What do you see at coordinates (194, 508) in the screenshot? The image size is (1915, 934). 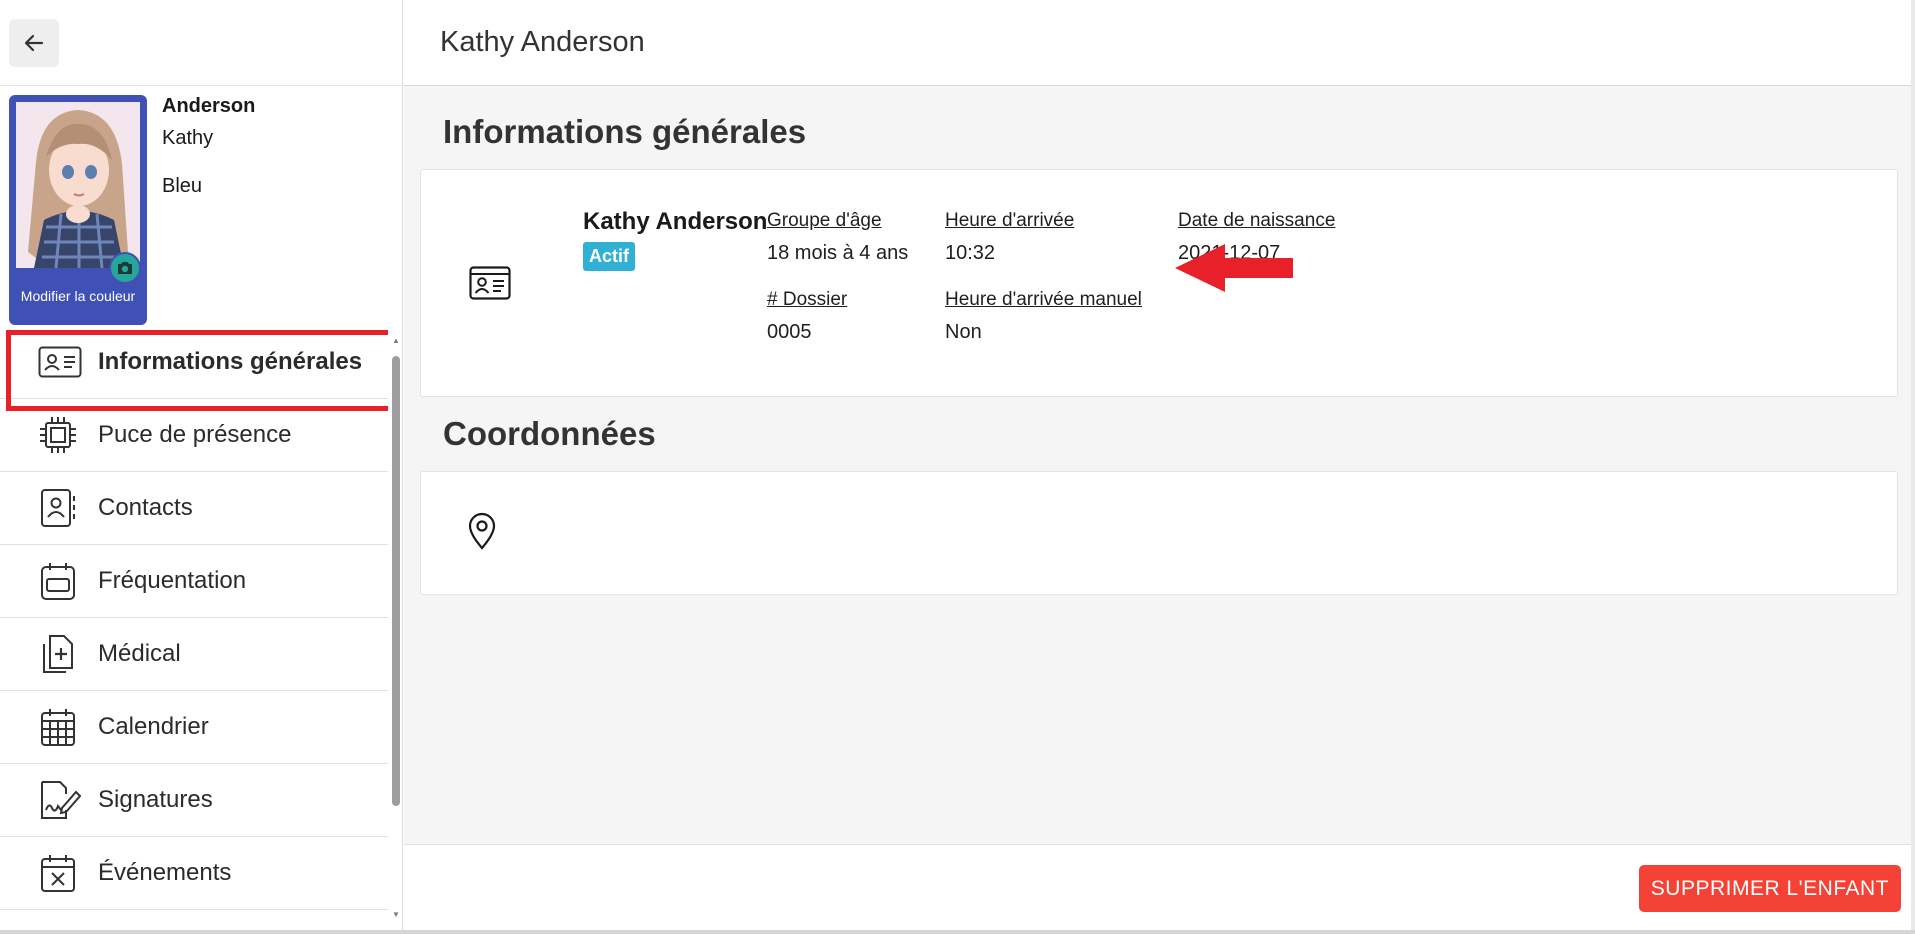 I see `sidebar-item-contacts: Contacts` at bounding box center [194, 508].